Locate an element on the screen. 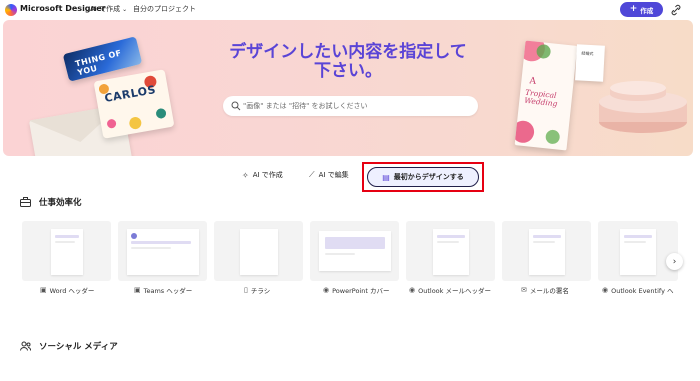 The image size is (700, 381). sample-card-small: 結婚式 is located at coordinates (590, 63).